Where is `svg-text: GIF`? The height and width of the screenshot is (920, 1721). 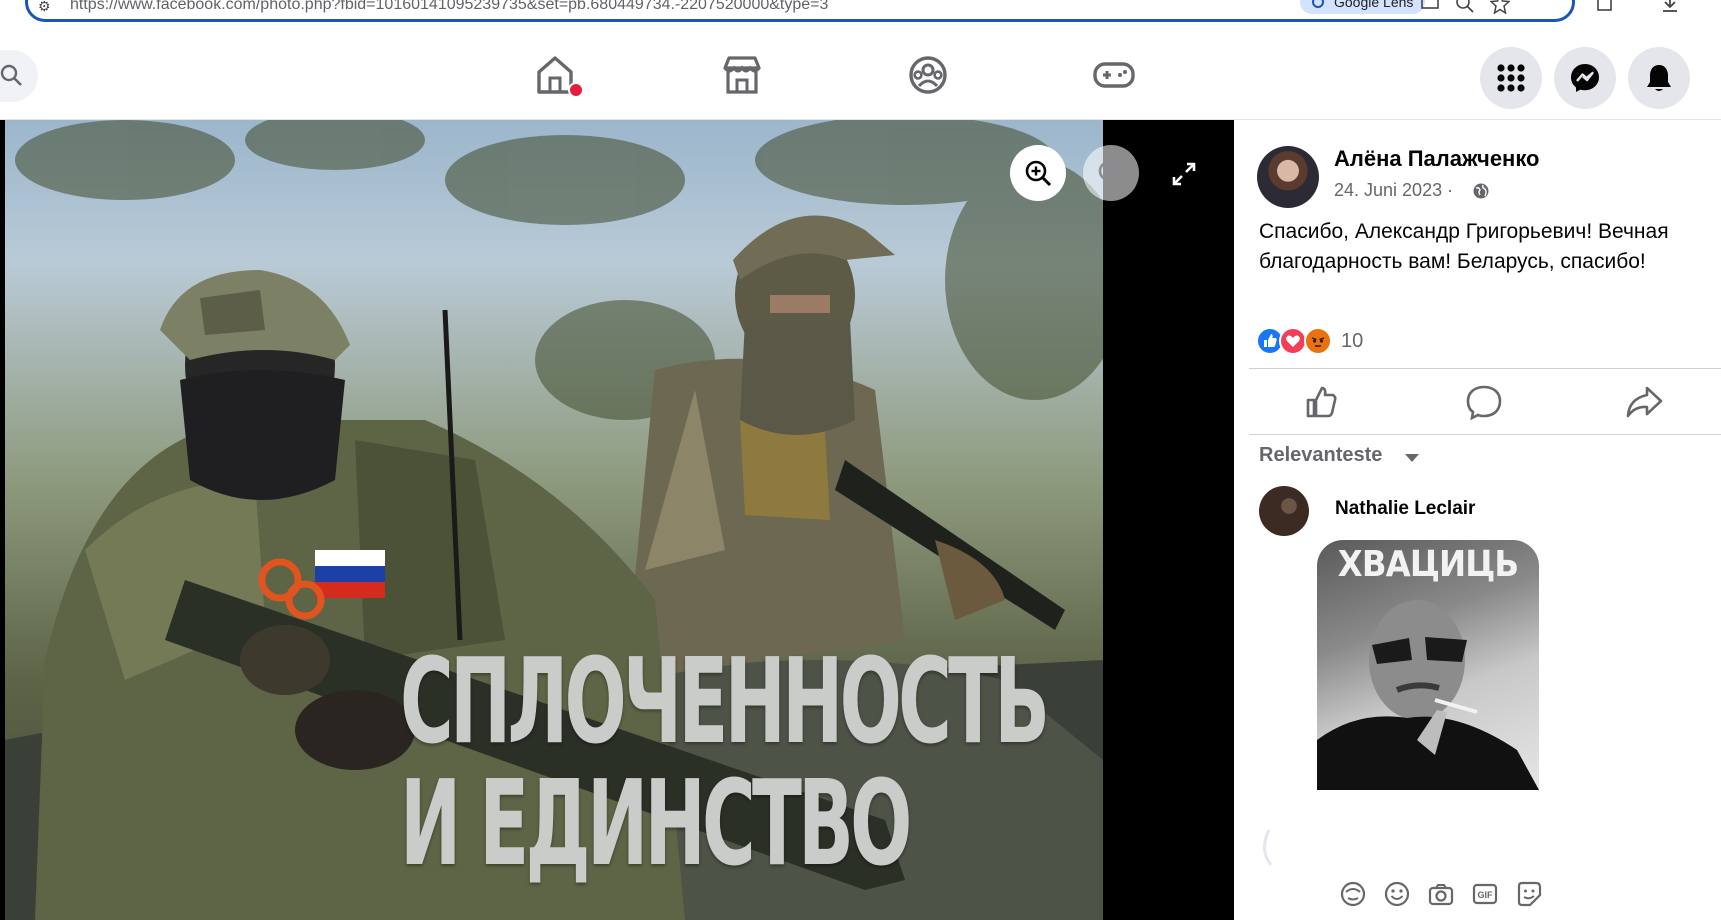
svg-text: GIF is located at coordinates (1486, 895).